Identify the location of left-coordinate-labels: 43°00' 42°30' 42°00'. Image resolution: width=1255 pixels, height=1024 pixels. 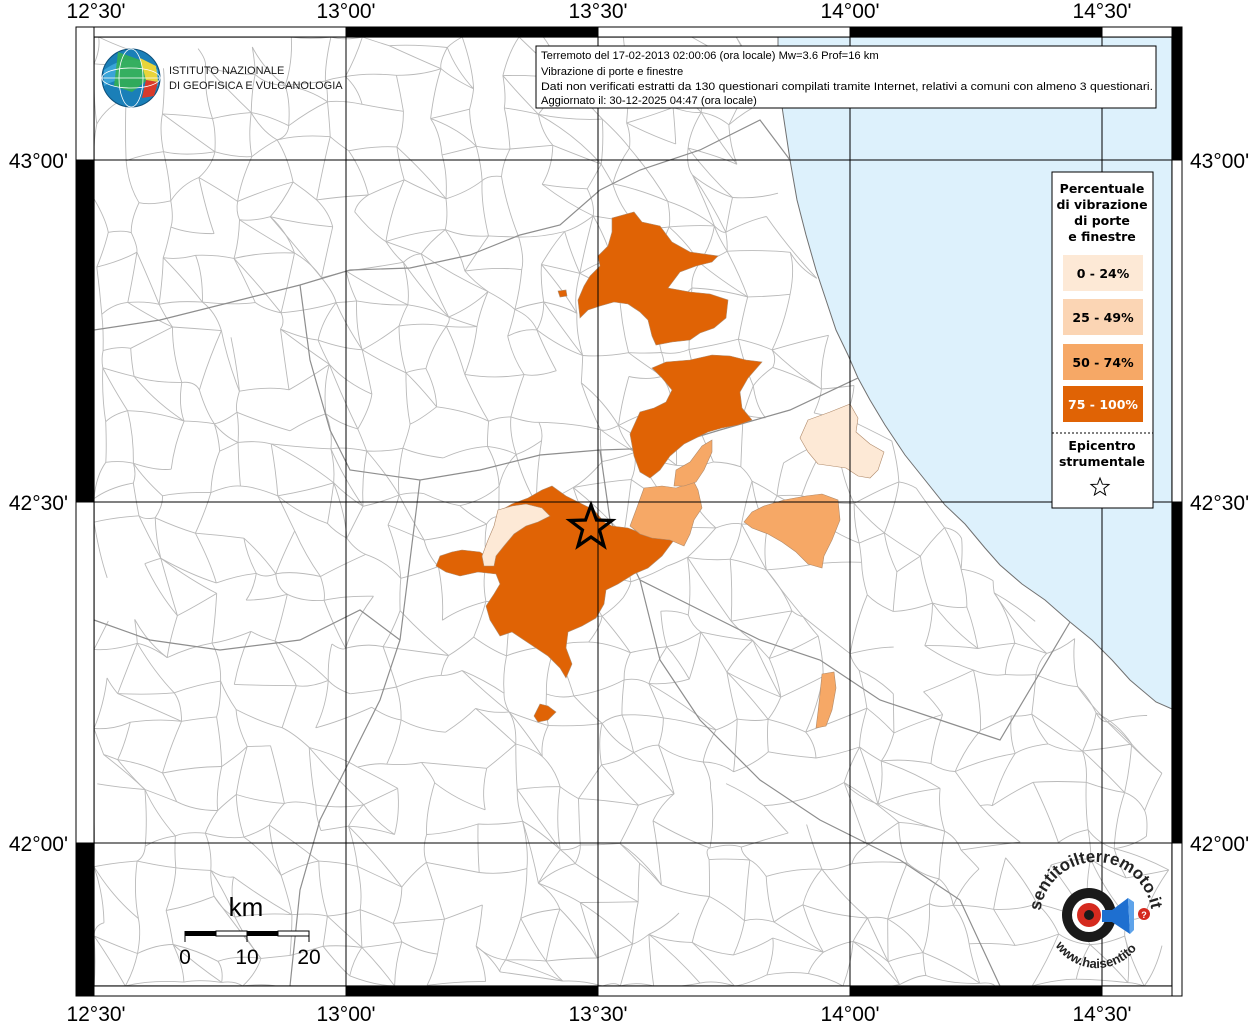
(38, 503).